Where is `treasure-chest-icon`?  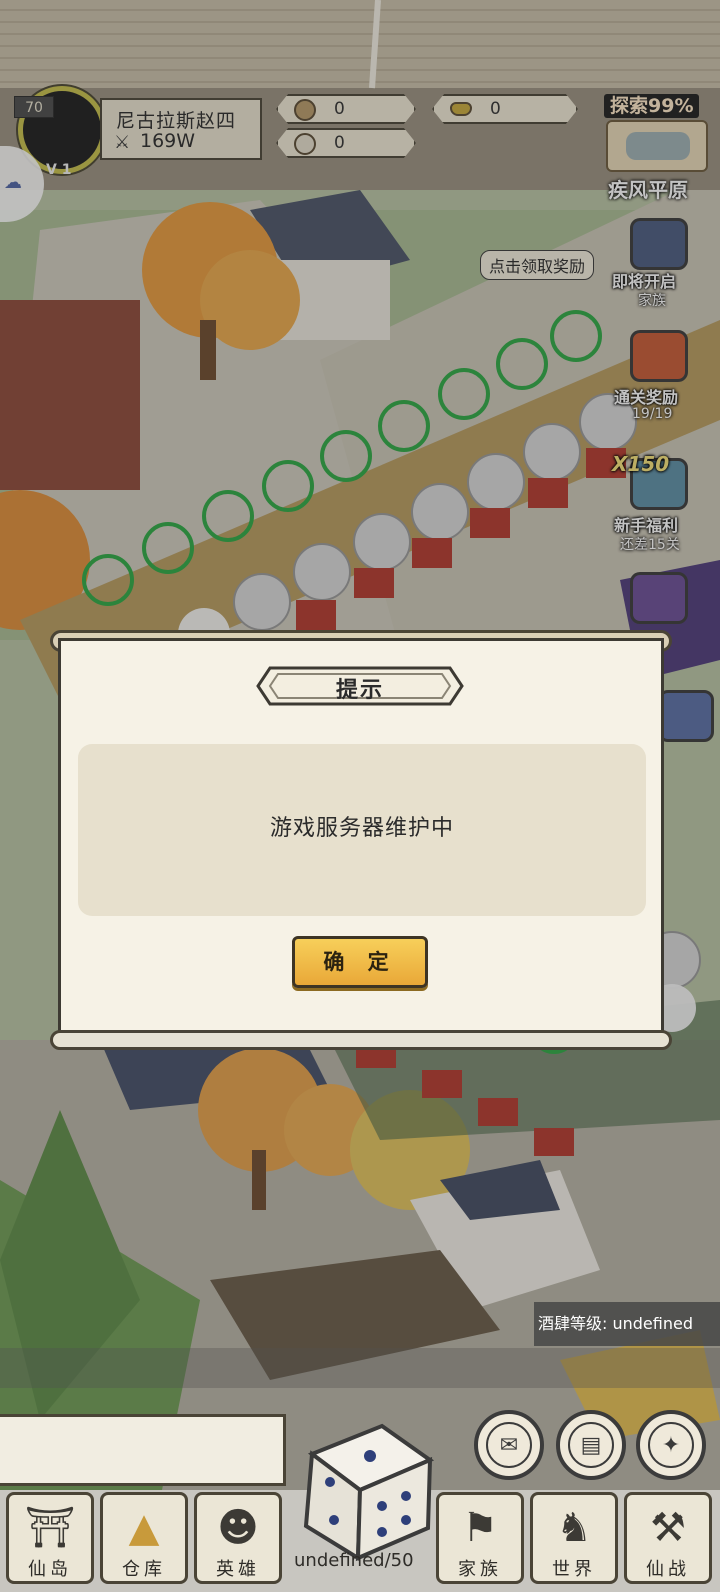 treasure-chest-icon is located at coordinates (659, 356).